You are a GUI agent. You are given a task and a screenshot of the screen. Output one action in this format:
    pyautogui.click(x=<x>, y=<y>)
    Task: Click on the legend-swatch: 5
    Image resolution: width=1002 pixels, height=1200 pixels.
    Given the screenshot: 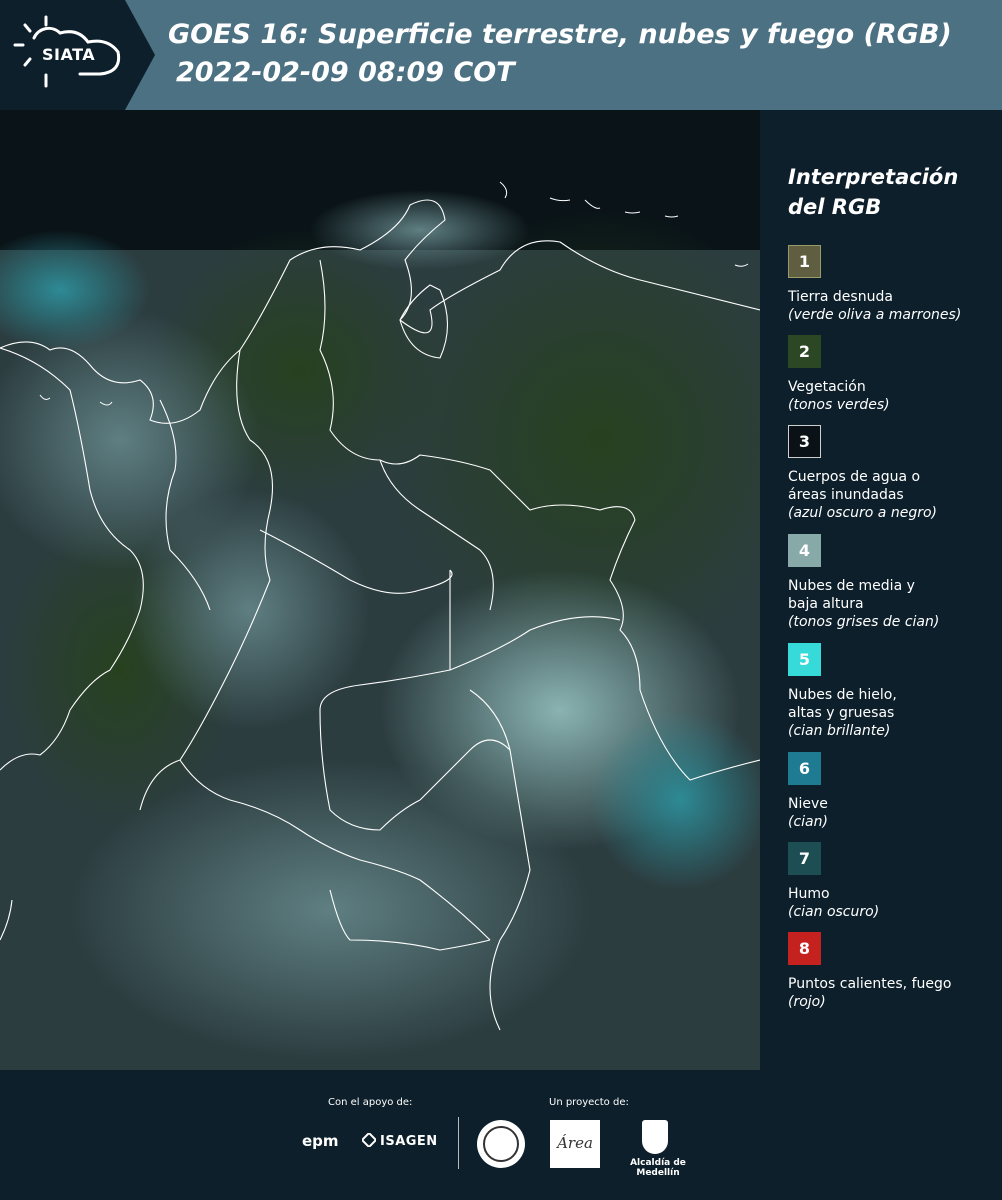 What is the action you would take?
    pyautogui.click(x=804, y=659)
    